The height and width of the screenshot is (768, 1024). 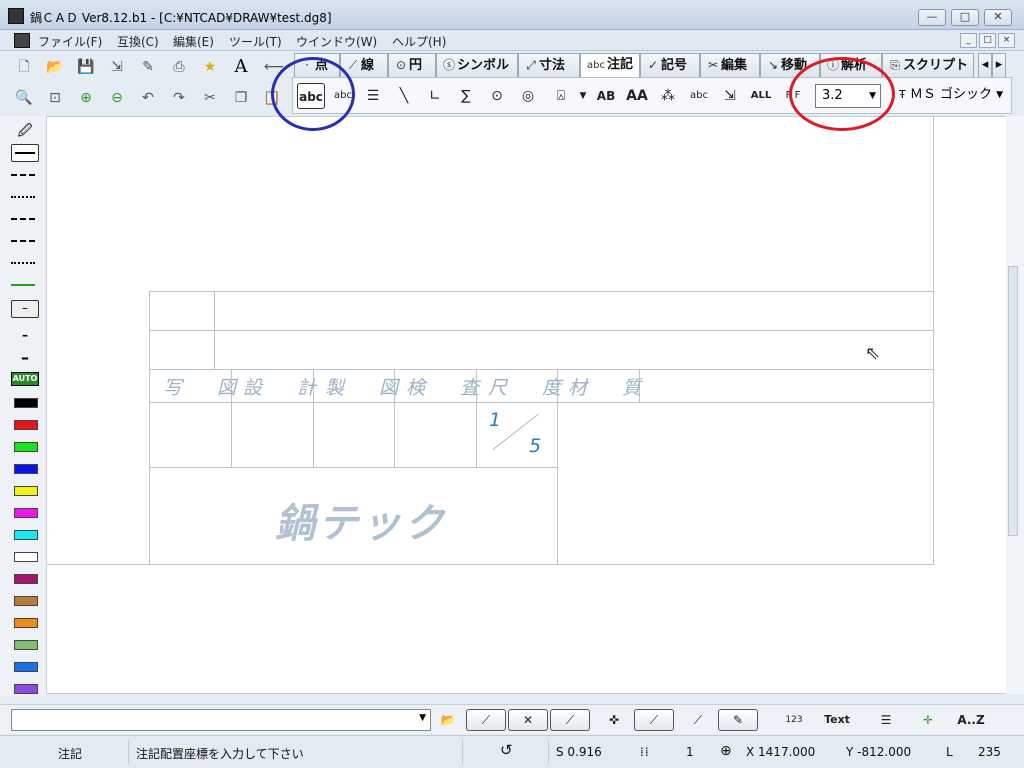 What do you see at coordinates (645, 752) in the screenshot?
I see `grid-icon: ⁞⁞` at bounding box center [645, 752].